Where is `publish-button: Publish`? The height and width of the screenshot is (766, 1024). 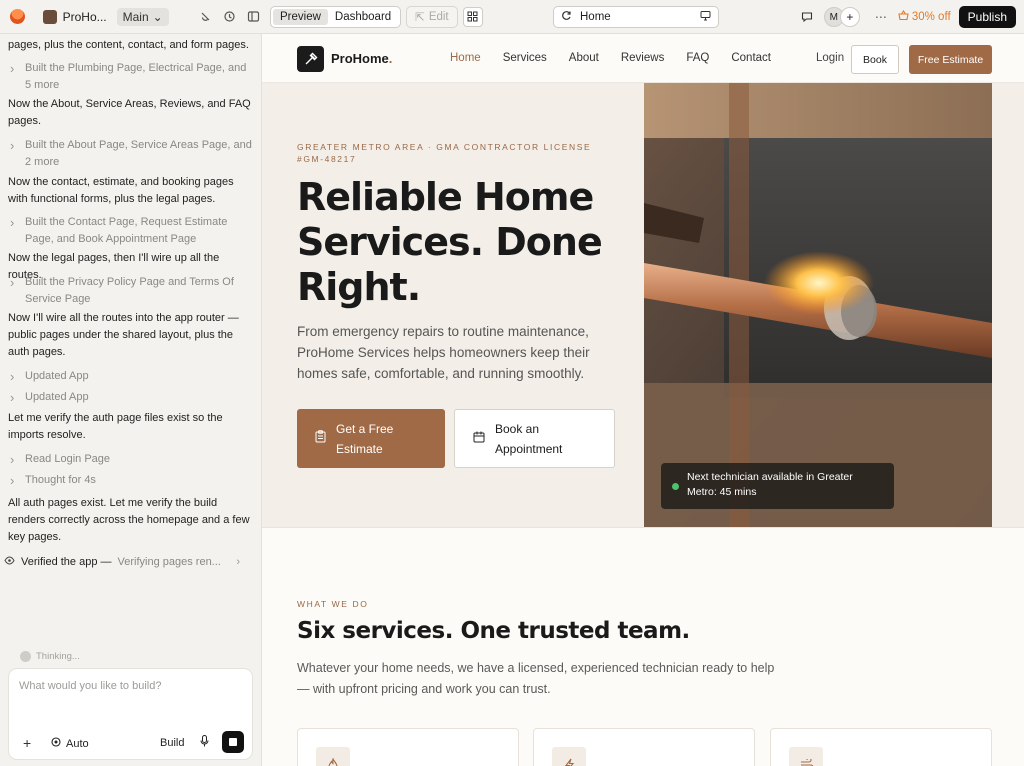 publish-button: Publish is located at coordinates (987, 17).